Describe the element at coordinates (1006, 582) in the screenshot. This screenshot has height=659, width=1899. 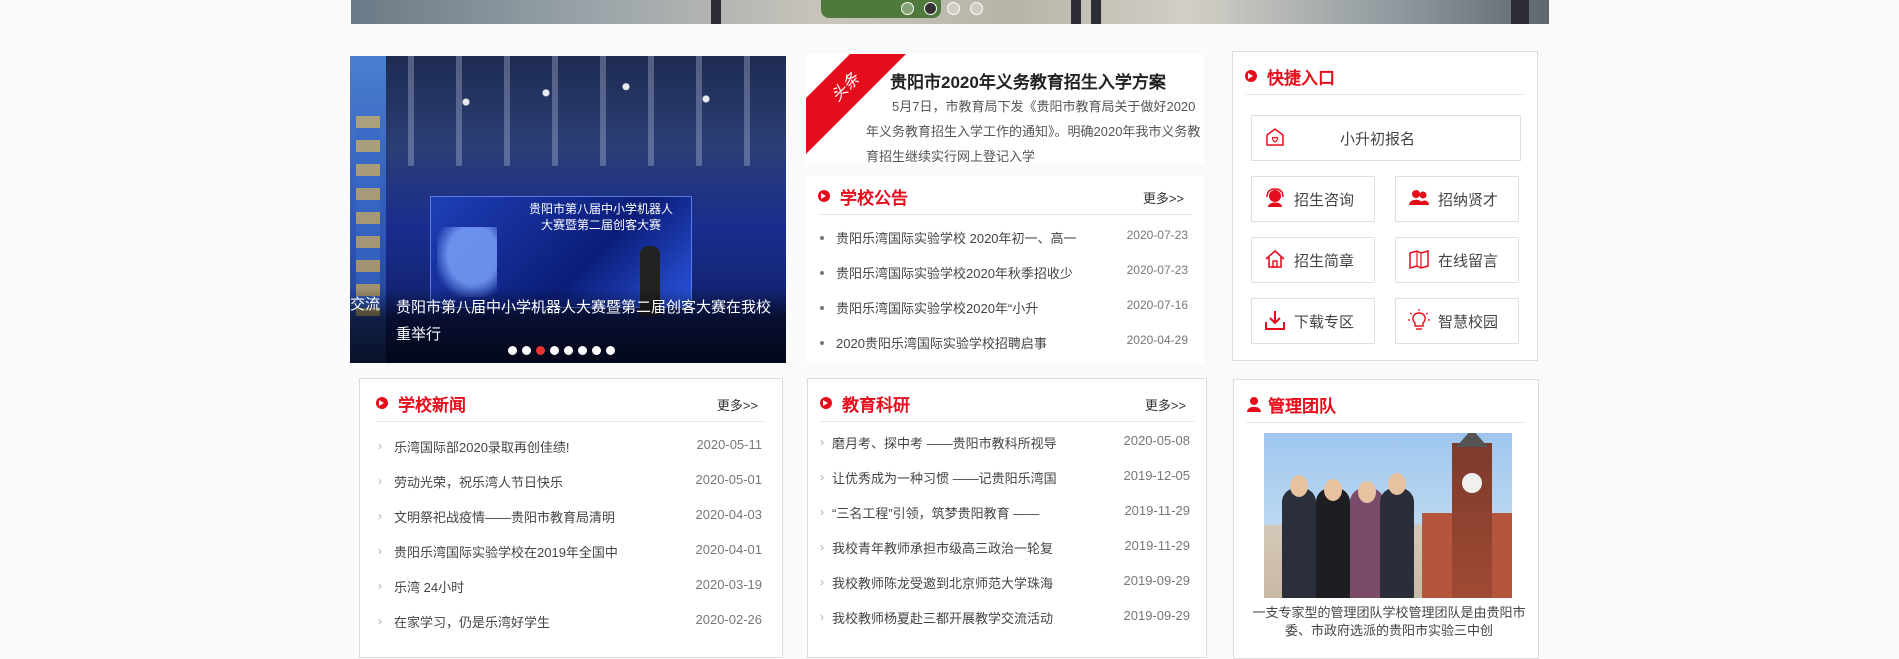
I see `list-item: › 我校教师陈龙受邀到北京师范大学珠海 2019-09-29` at that location.